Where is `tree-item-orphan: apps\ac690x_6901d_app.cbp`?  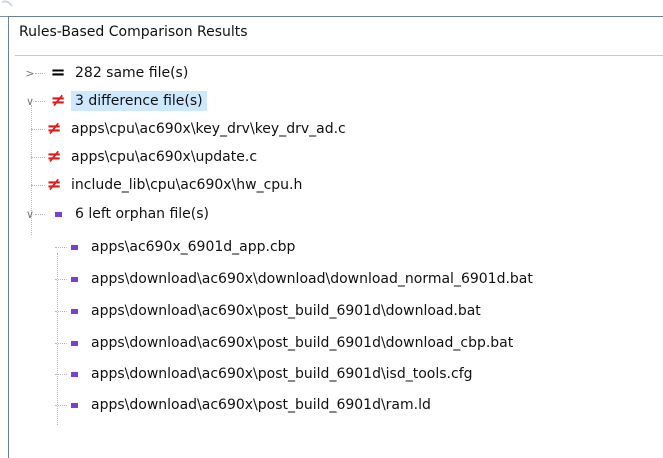
tree-item-orphan: apps\ac690x_6901d_app.cbp is located at coordinates (175, 247).